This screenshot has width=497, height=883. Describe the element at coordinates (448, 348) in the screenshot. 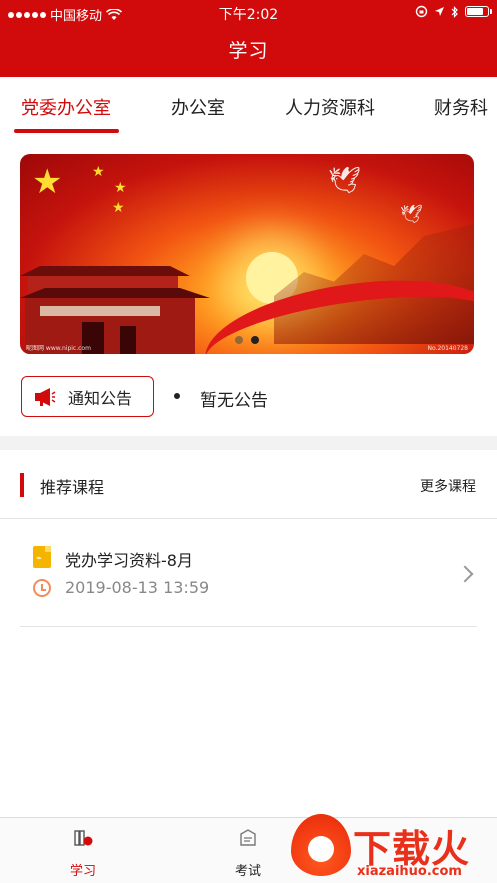

I see `banner-watermark-right: No.20140728` at that location.